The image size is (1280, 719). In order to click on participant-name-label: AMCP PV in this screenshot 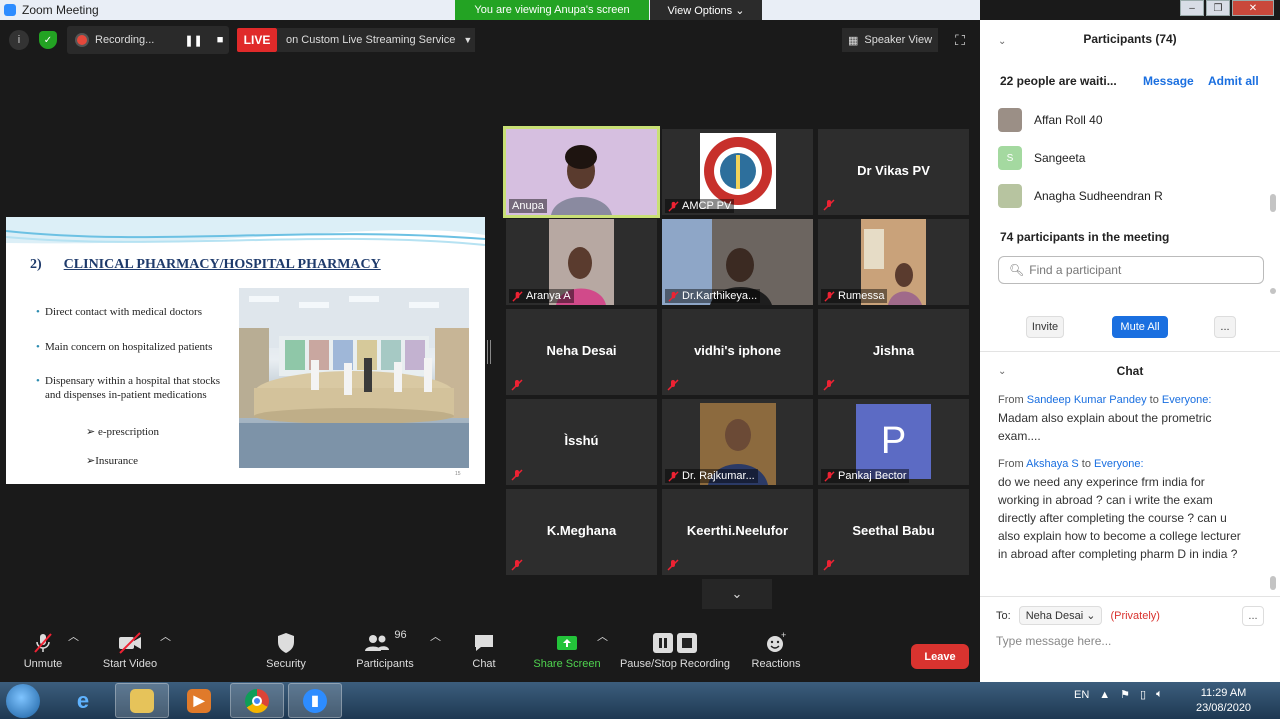, I will do `click(700, 206)`.